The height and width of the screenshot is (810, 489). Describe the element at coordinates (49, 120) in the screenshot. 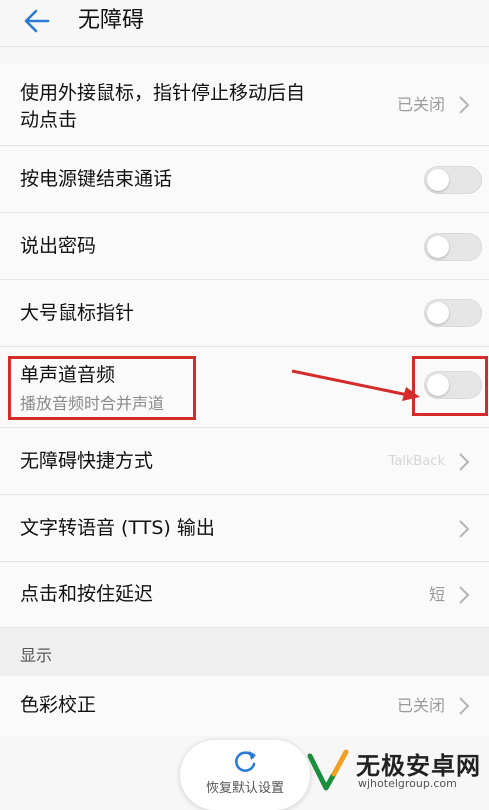

I see `row-label-line2: 动点击` at that location.